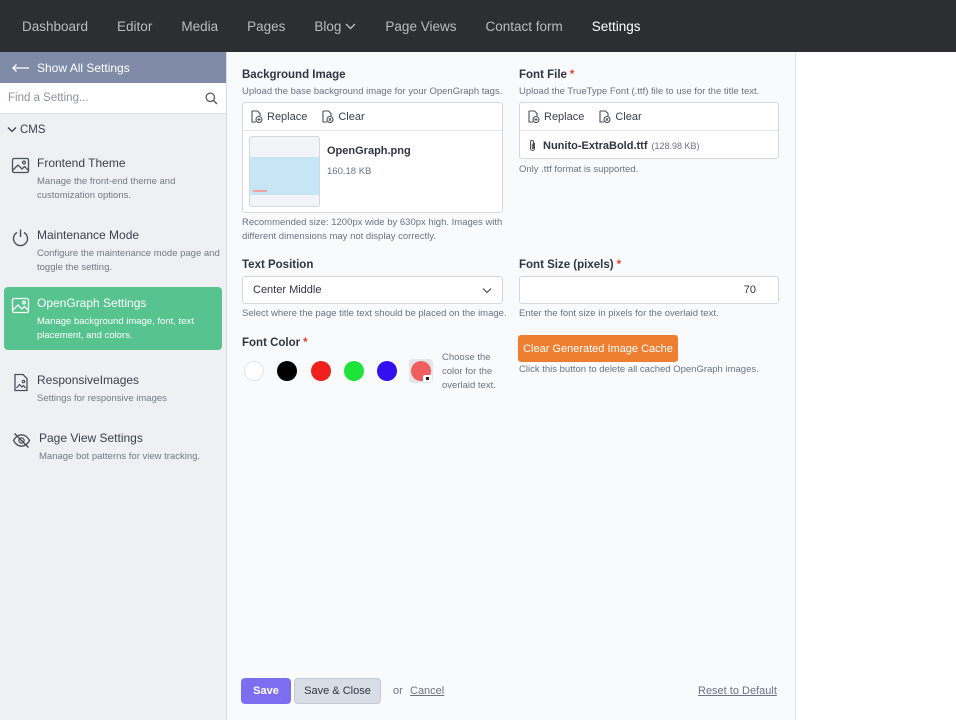 The width and height of the screenshot is (956, 720). What do you see at coordinates (337, 691) in the screenshot?
I see `save-close-button: Save & Close` at bounding box center [337, 691].